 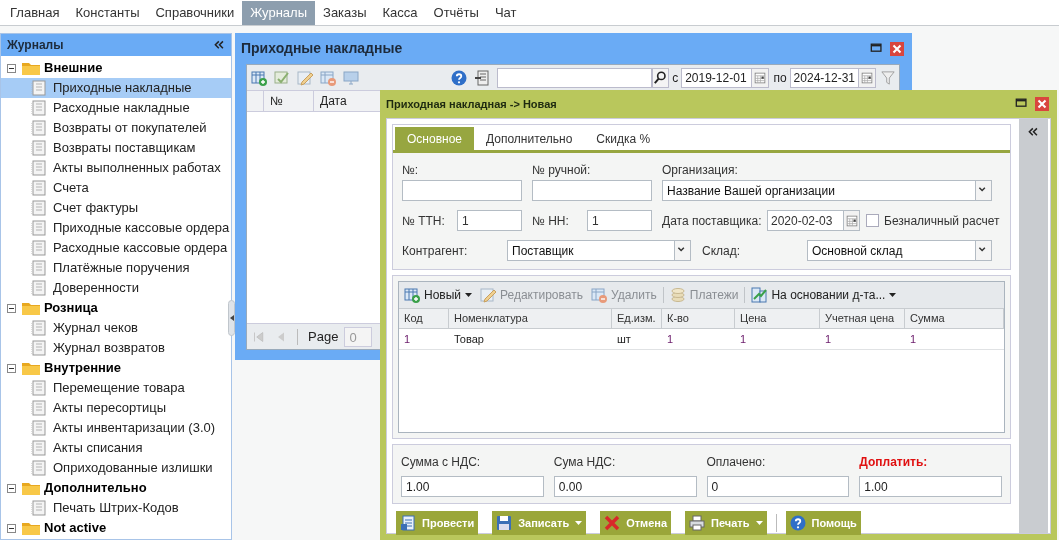 What do you see at coordinates (623, 138) in the screenshot?
I see `tab: Скидка %` at bounding box center [623, 138].